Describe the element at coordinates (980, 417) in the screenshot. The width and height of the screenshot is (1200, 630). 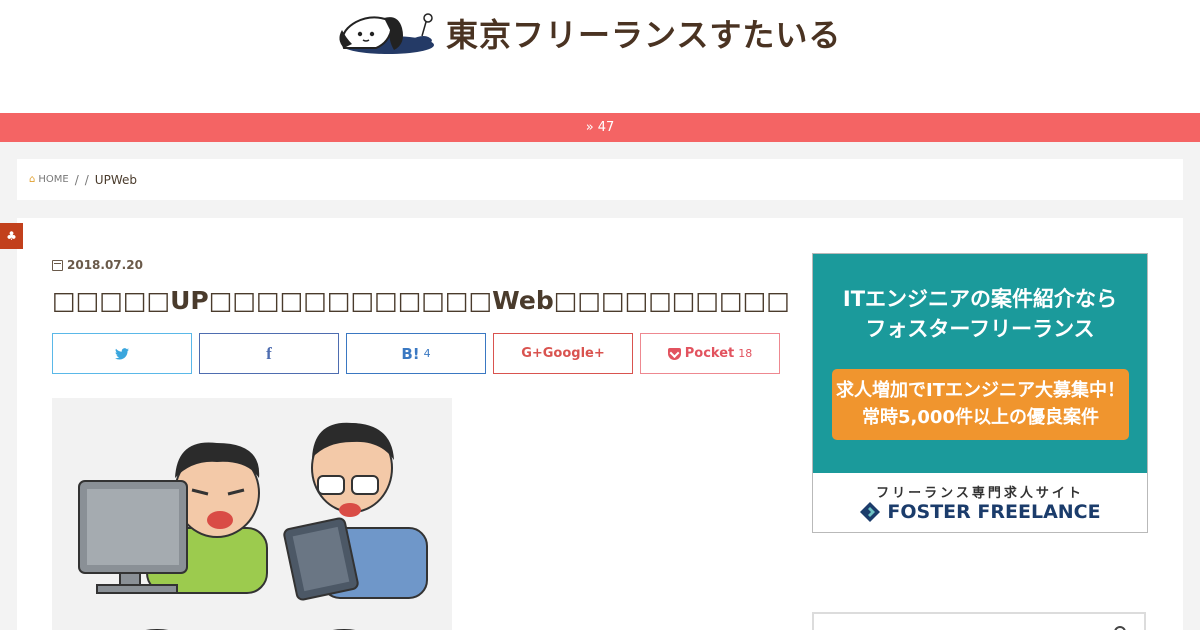
I see `ad-cta-line2: 常時5,000件以上の優良案件` at that location.